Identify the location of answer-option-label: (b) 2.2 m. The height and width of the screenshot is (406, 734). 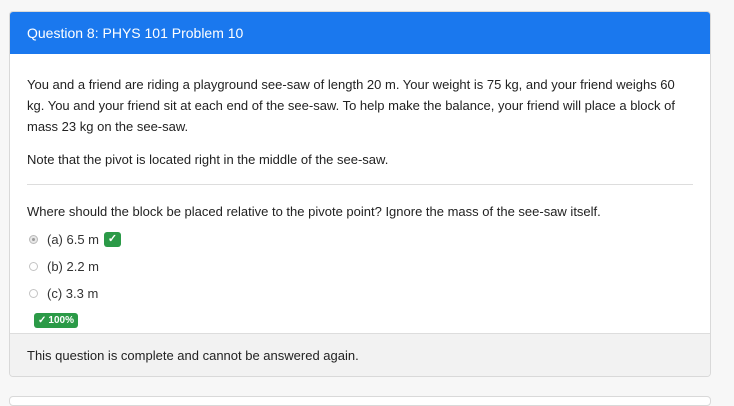
(73, 266).